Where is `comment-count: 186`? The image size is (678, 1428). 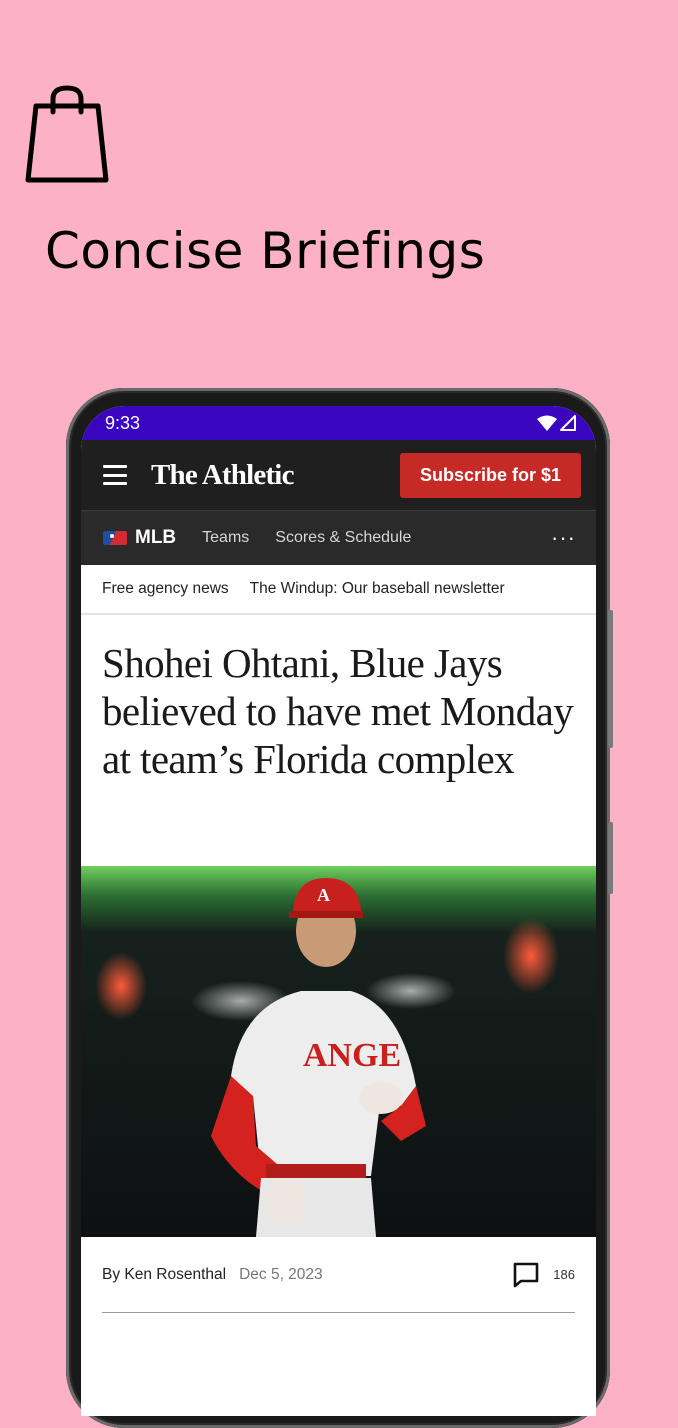 comment-count: 186 is located at coordinates (564, 1274).